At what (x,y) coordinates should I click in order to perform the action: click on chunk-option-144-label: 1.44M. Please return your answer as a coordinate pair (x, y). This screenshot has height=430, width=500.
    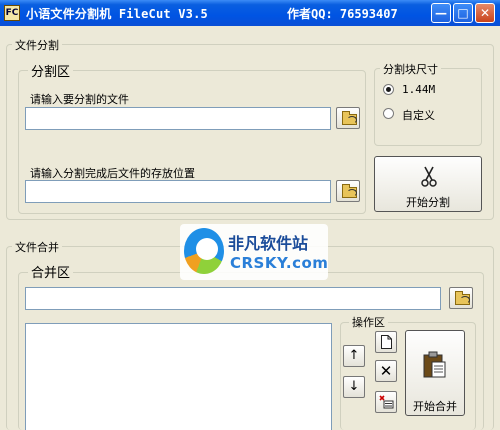
    Looking at the image, I should click on (419, 89).